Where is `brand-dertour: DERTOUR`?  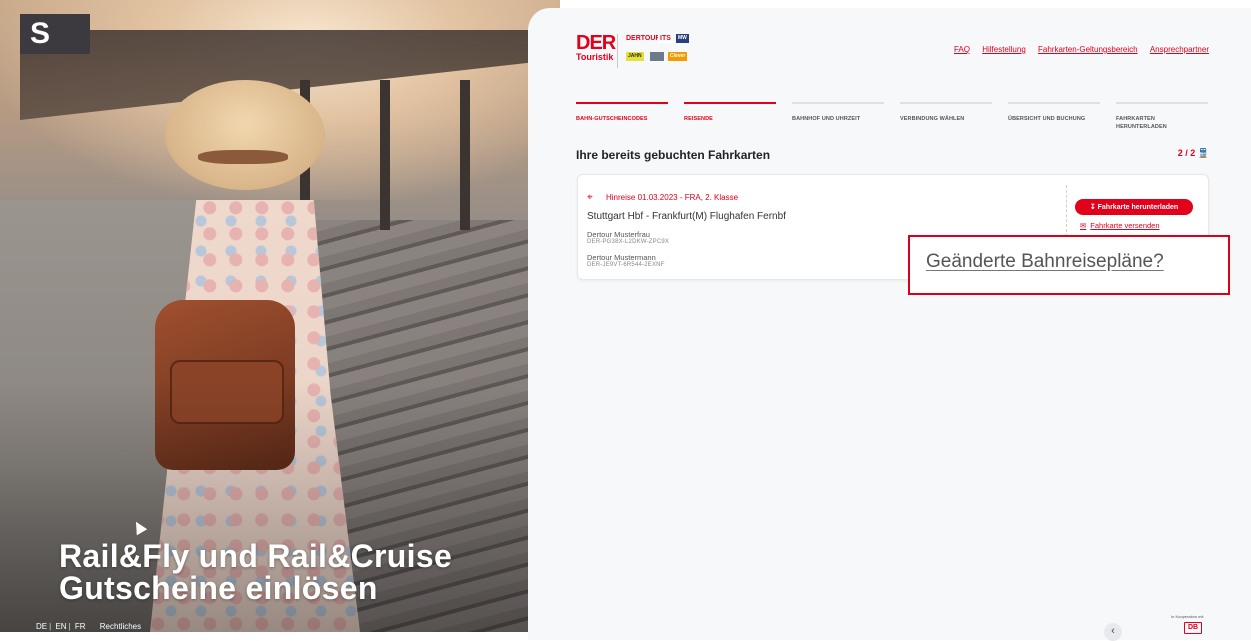 brand-dertour: DERTOUR is located at coordinates (643, 38).